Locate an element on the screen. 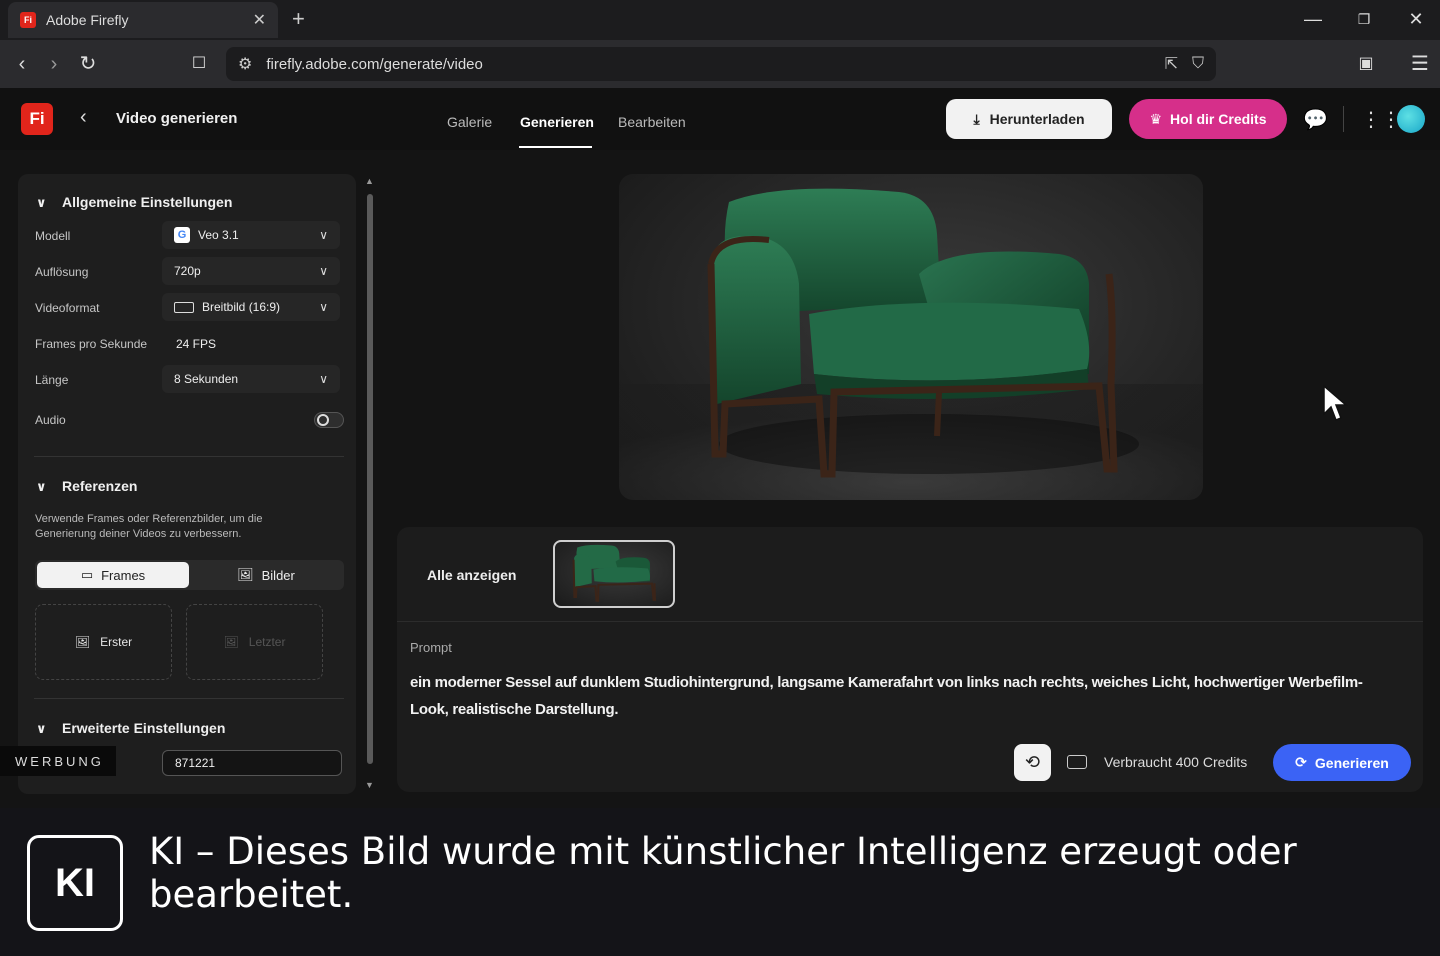 The width and height of the screenshot is (1440, 956). frames-tab: ▭ Frames is located at coordinates (113, 575).